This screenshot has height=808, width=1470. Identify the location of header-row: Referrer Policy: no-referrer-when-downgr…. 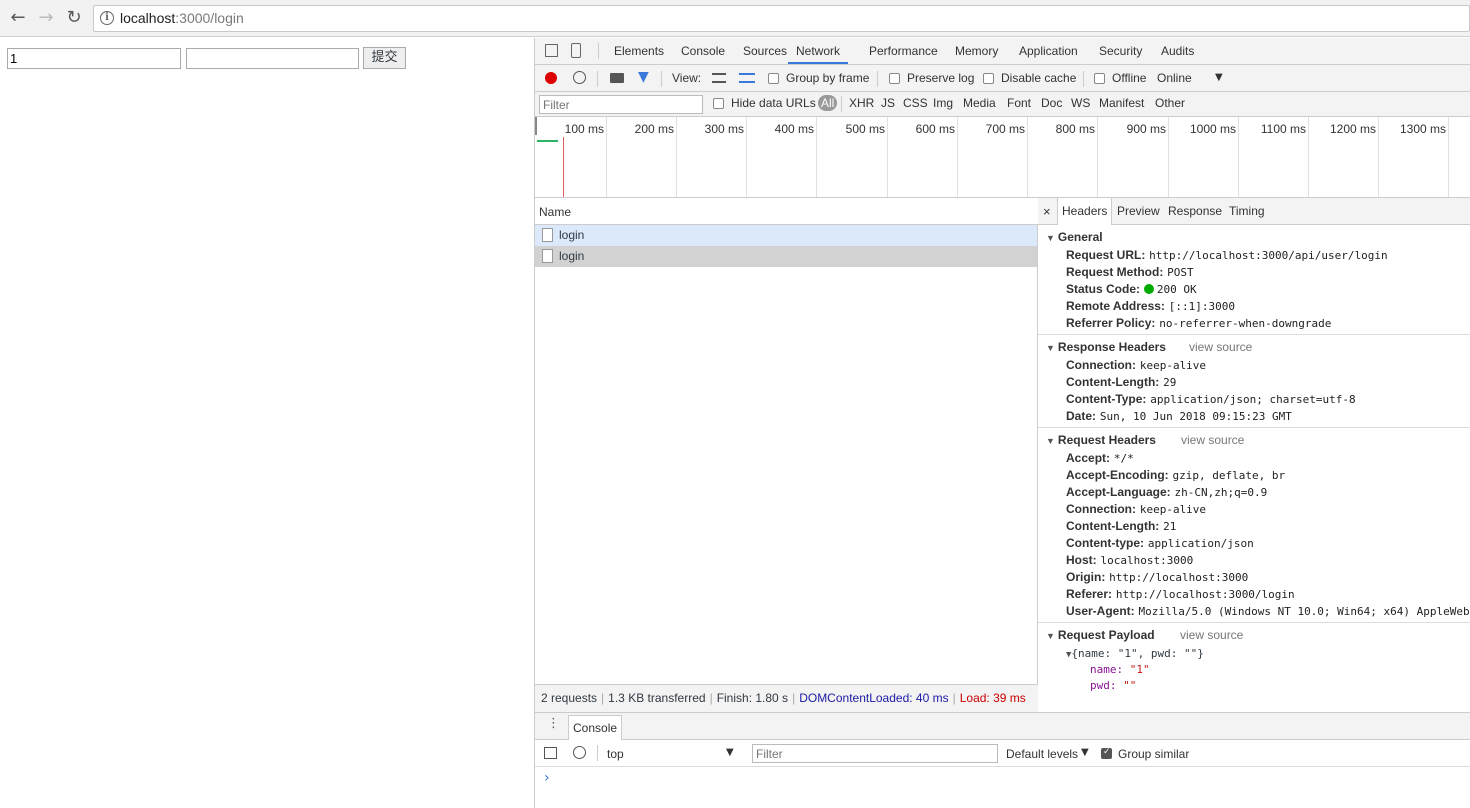
(1198, 323).